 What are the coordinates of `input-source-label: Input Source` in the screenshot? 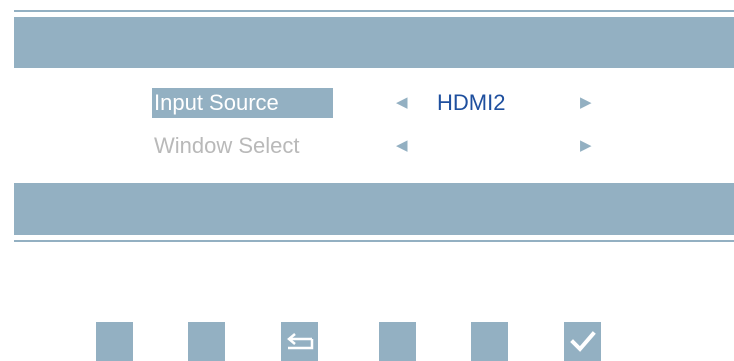 It's located at (242, 103).